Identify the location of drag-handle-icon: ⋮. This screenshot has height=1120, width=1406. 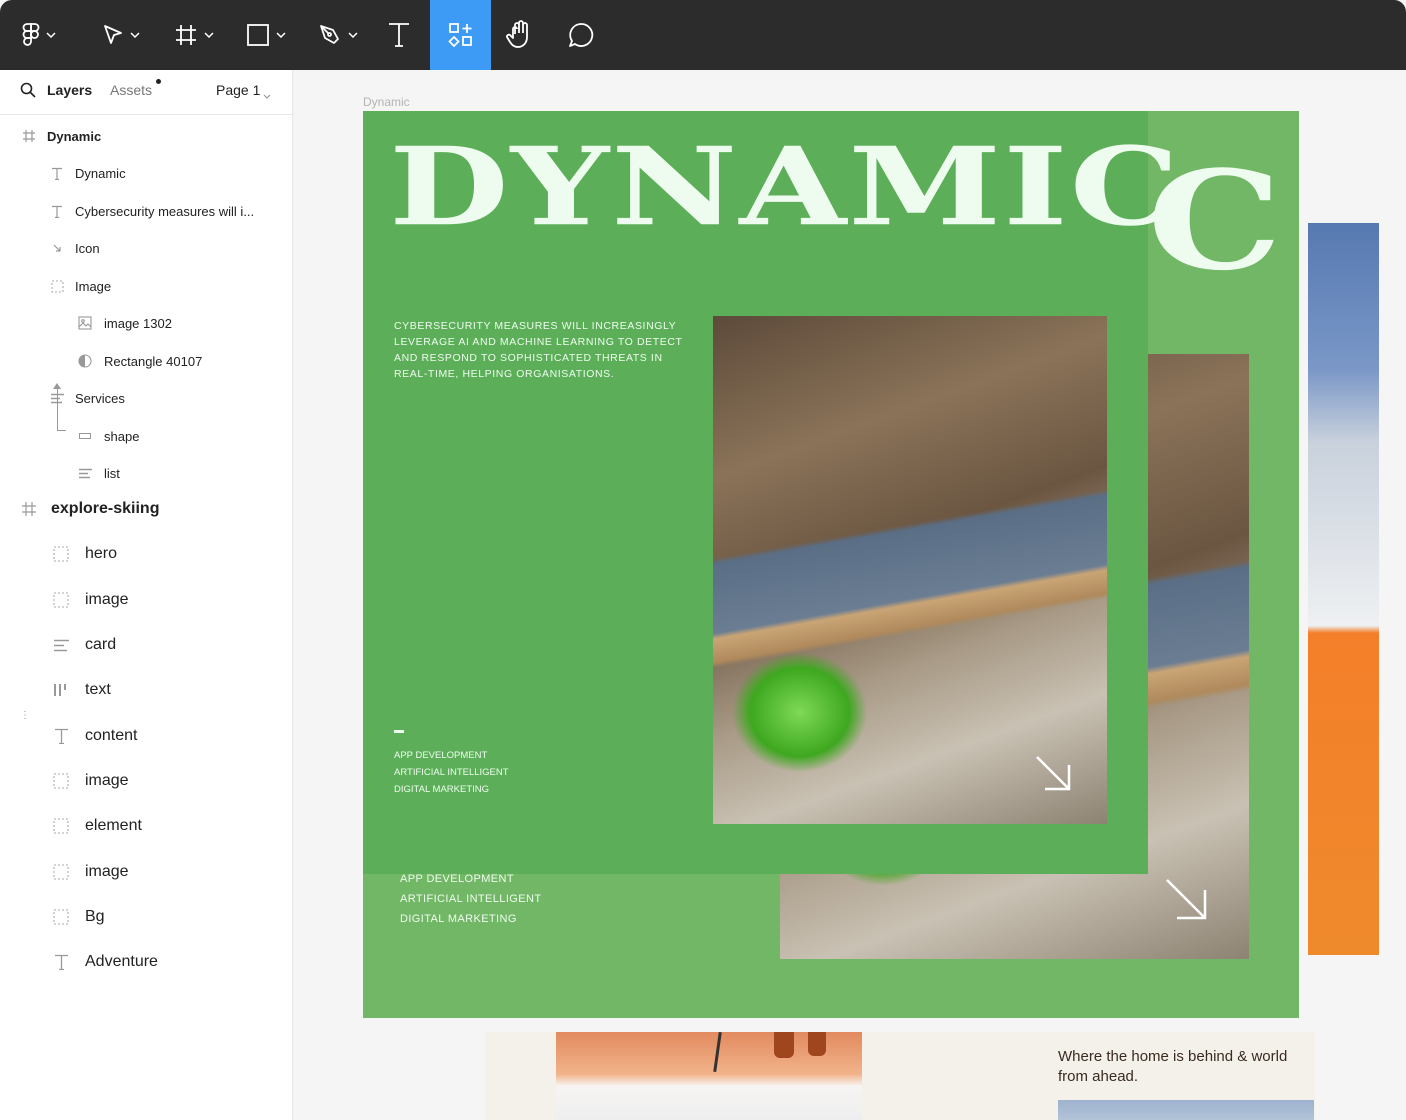
(25, 715).